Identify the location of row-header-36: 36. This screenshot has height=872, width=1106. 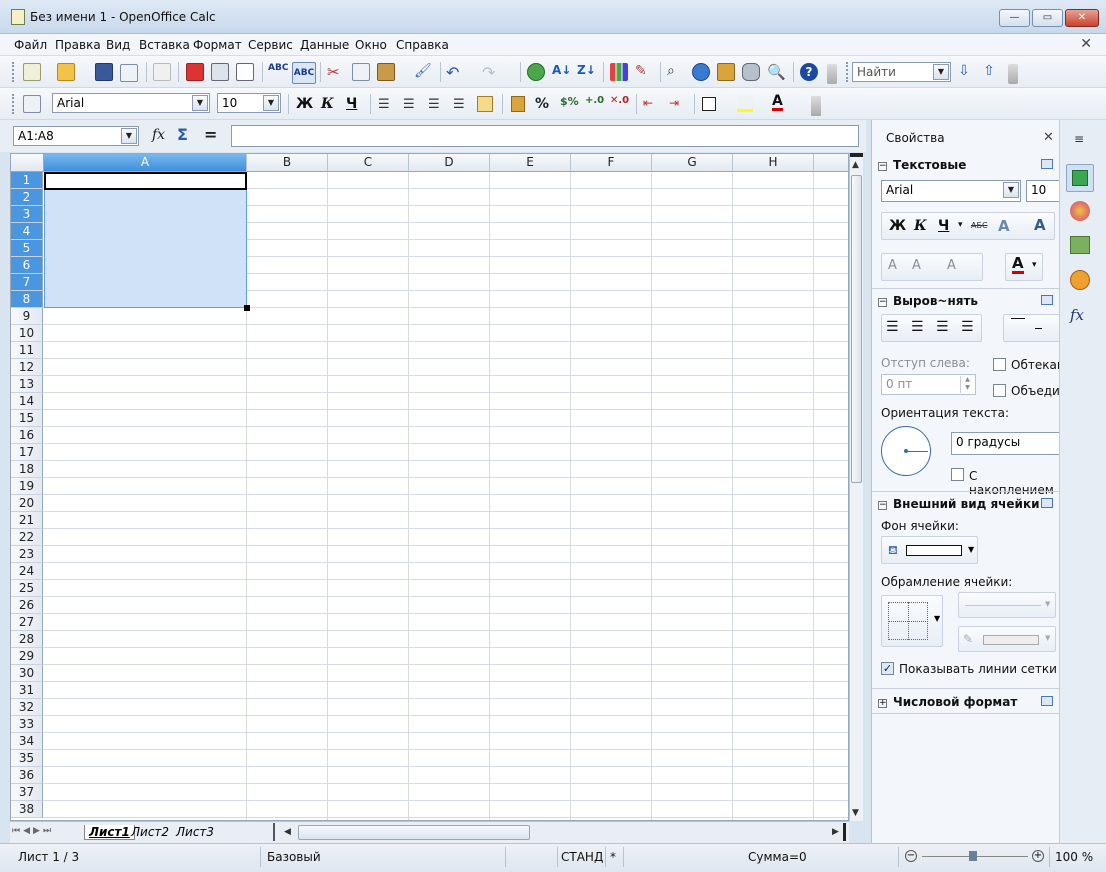
(27, 775).